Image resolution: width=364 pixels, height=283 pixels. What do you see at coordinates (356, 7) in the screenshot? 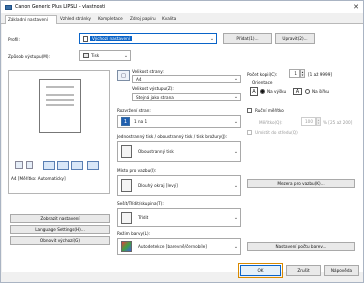
I see `close-icon: ✕` at bounding box center [356, 7].